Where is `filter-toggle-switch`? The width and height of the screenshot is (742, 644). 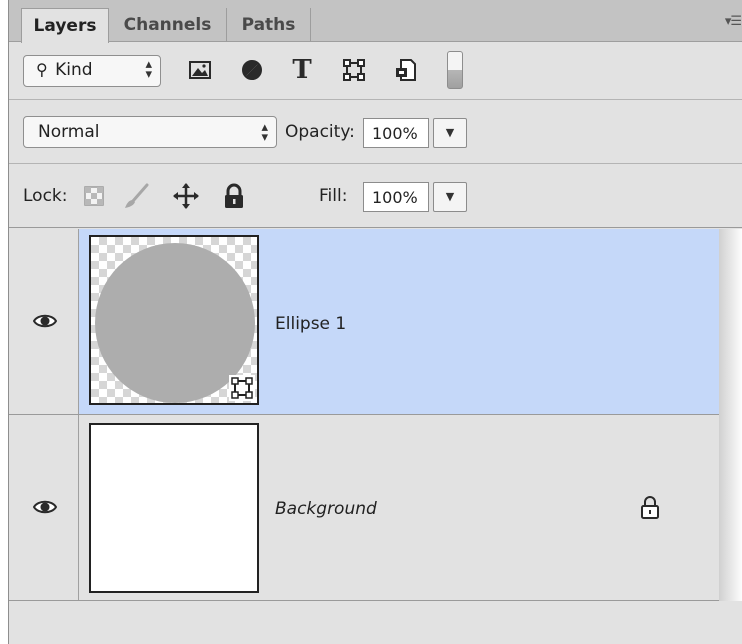
filter-toggle-switch is located at coordinates (455, 70).